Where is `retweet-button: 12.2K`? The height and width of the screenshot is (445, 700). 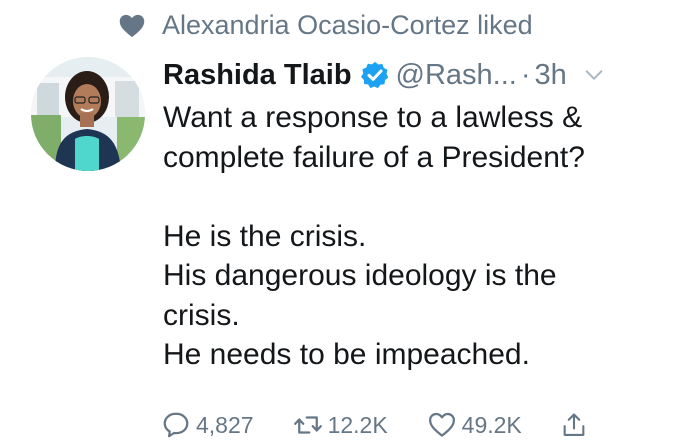
retweet-button: 12.2K is located at coordinates (340, 425).